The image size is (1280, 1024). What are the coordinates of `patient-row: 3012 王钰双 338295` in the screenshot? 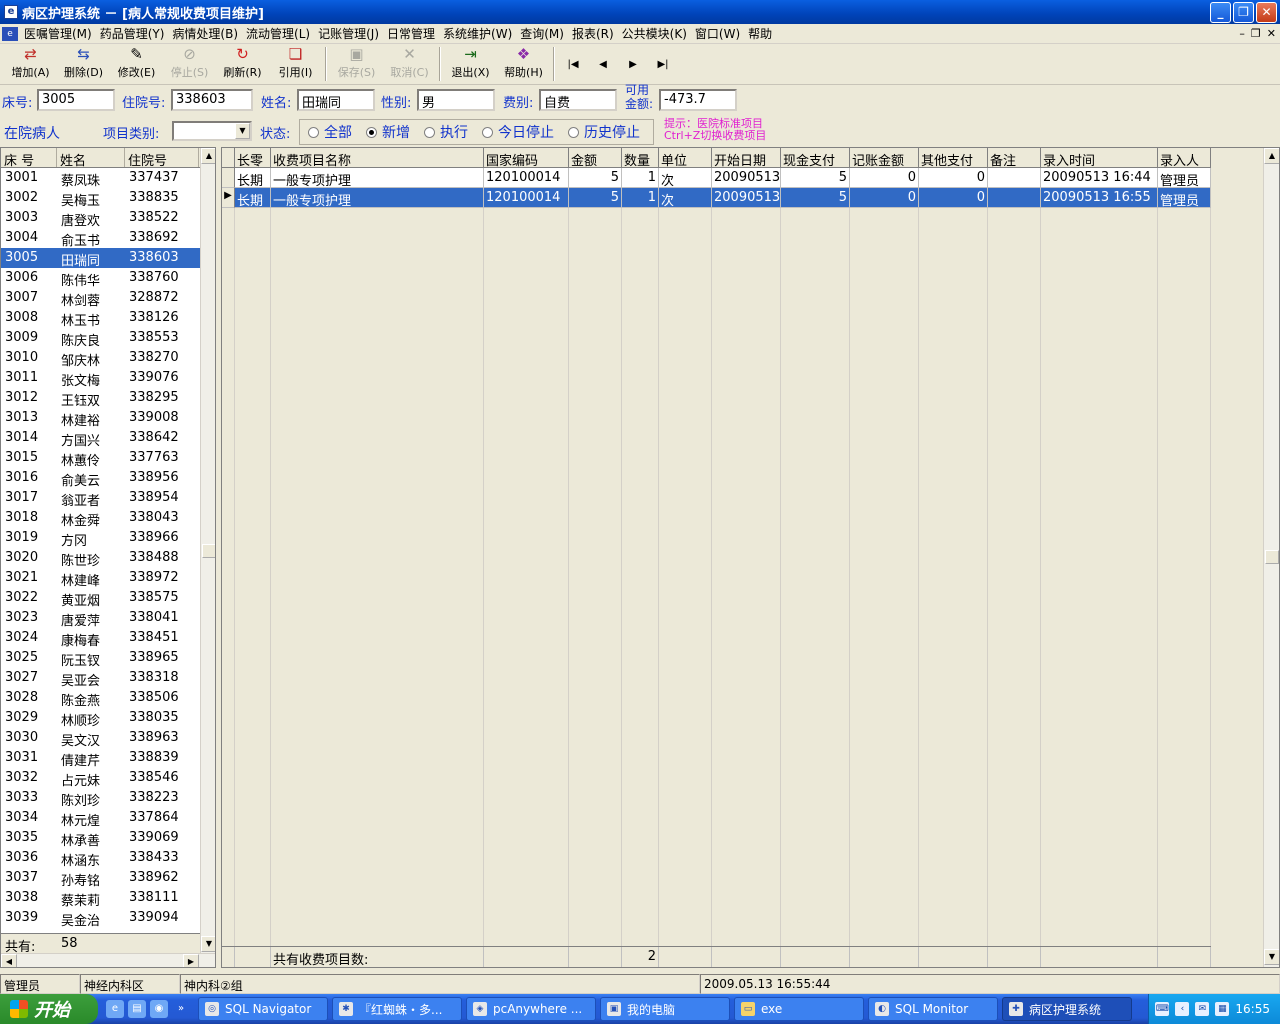 It's located at (100, 398).